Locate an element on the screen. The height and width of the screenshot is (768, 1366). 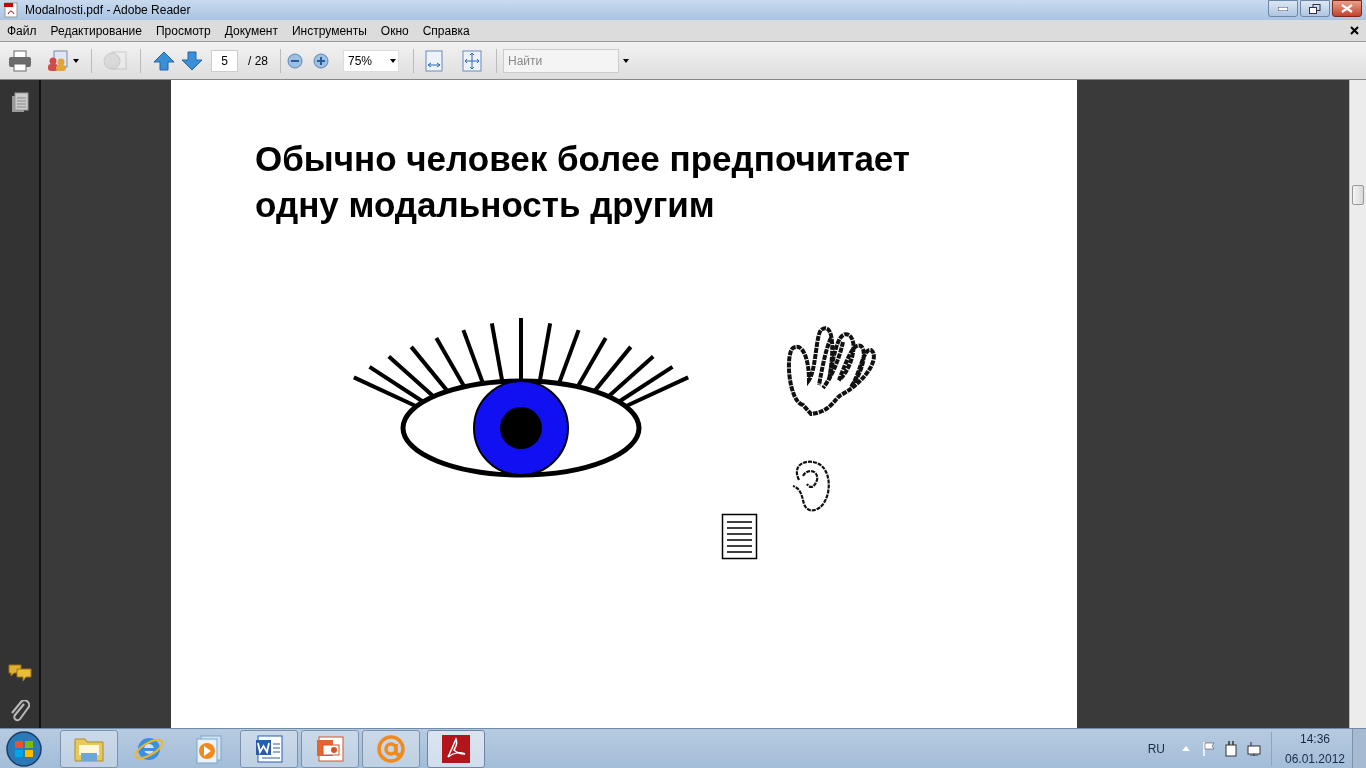
vertical-scrollbar is located at coordinates (1357, 404).